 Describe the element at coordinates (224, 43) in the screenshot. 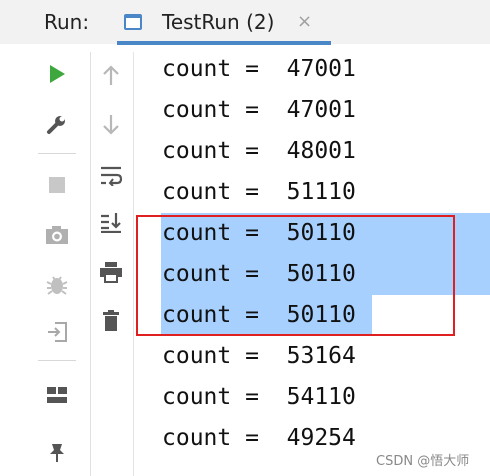

I see `tab-active-indicator` at that location.